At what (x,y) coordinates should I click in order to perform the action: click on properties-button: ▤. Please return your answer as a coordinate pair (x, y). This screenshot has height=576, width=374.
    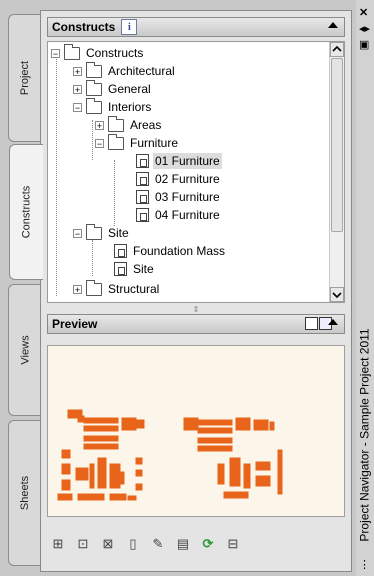
    Looking at the image, I should click on (183, 544).